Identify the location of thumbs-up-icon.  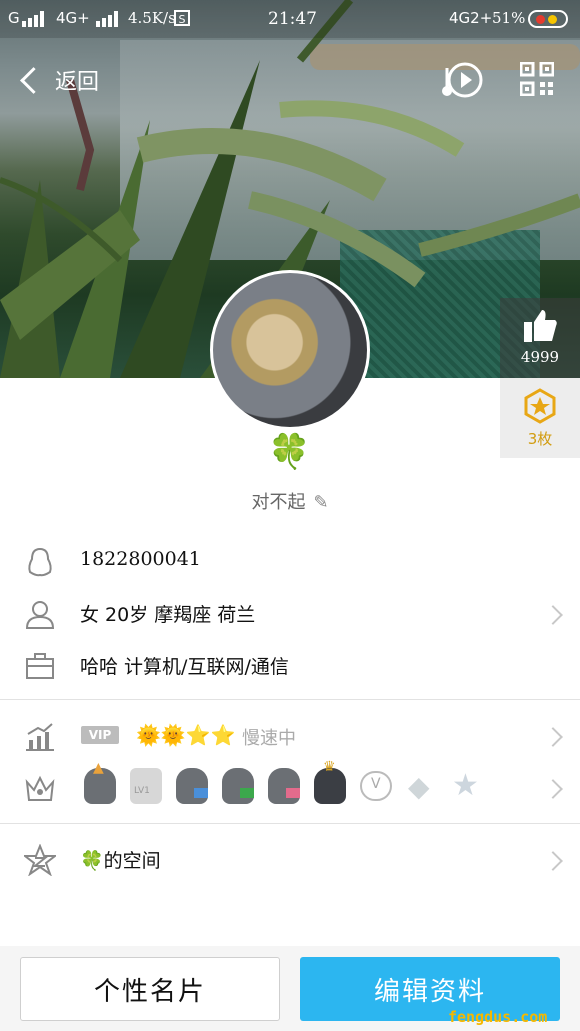
(540, 326).